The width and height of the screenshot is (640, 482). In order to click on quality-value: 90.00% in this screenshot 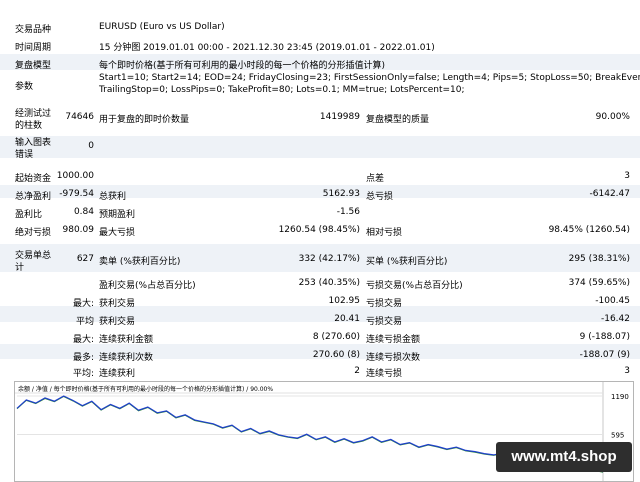, I will do `click(612, 117)`.